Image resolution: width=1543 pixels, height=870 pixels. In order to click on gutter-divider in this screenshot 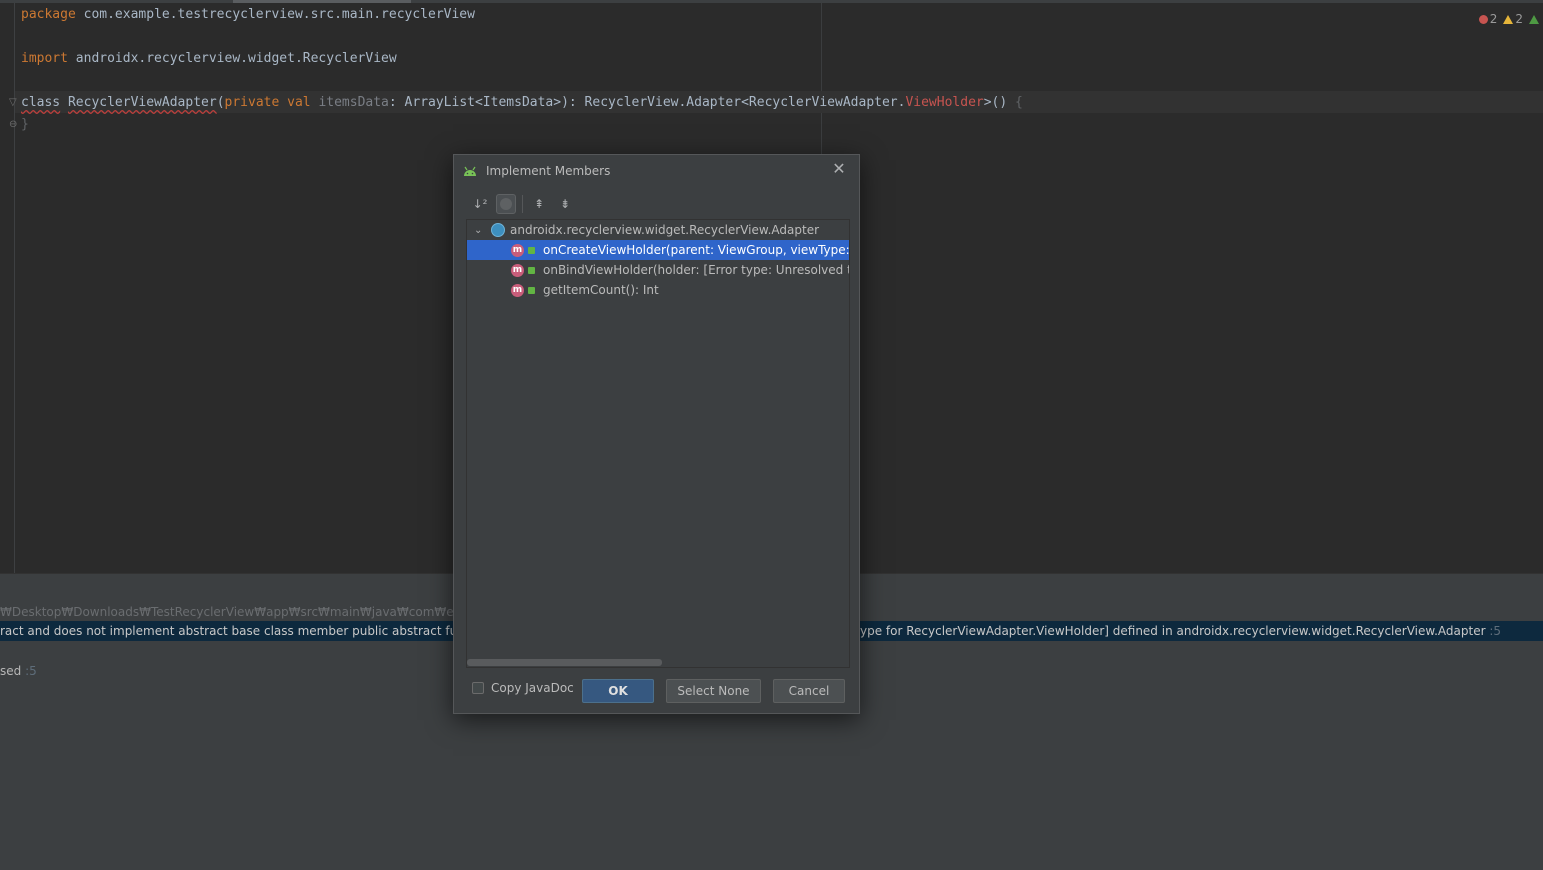, I will do `click(14, 288)`.